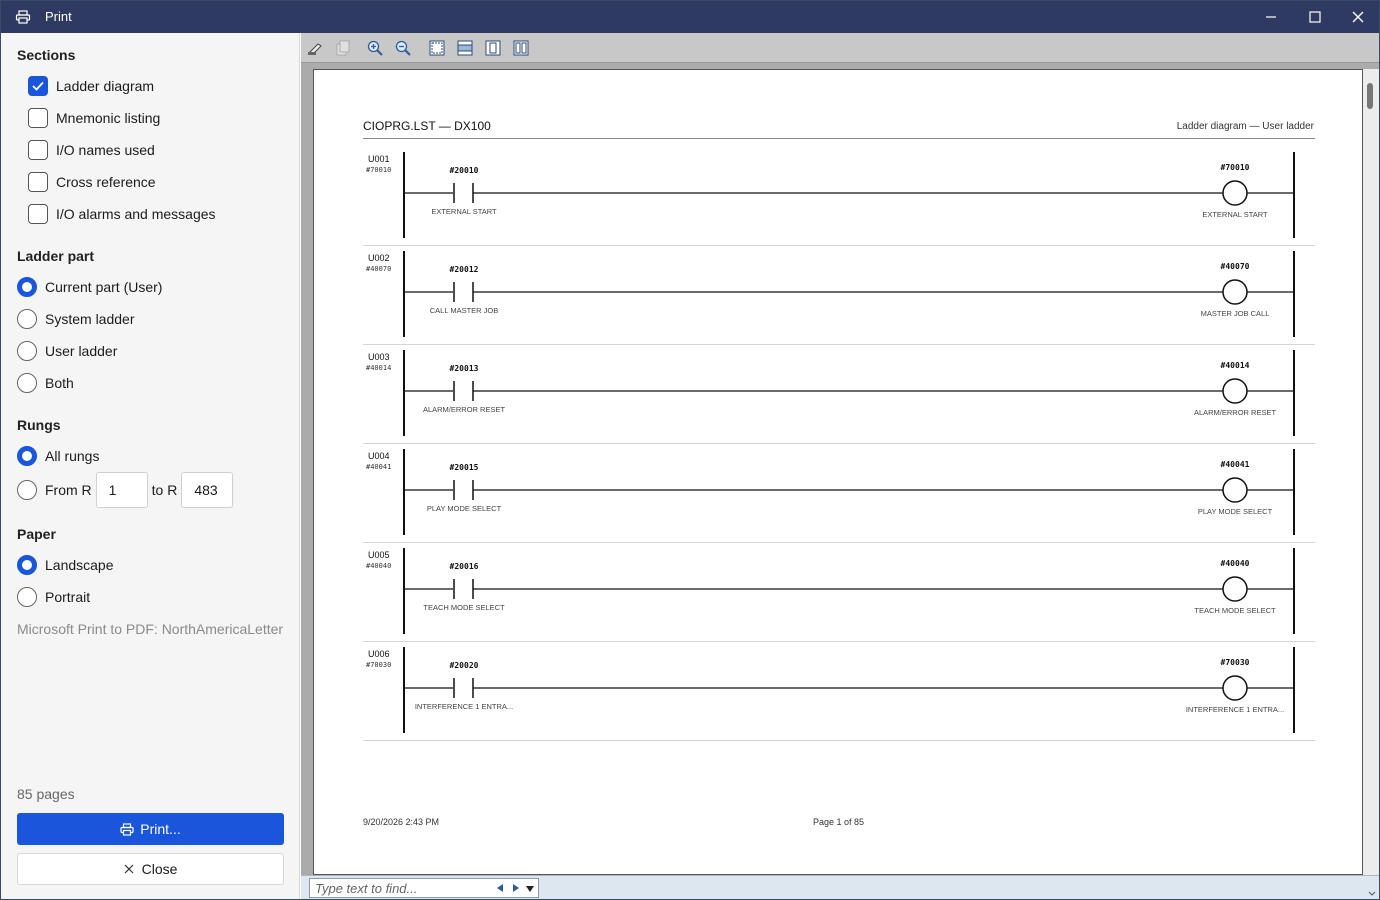 Image resolution: width=1380 pixels, height=900 pixels. What do you see at coordinates (45, 383) in the screenshot?
I see `ladder-part-both: Both` at bounding box center [45, 383].